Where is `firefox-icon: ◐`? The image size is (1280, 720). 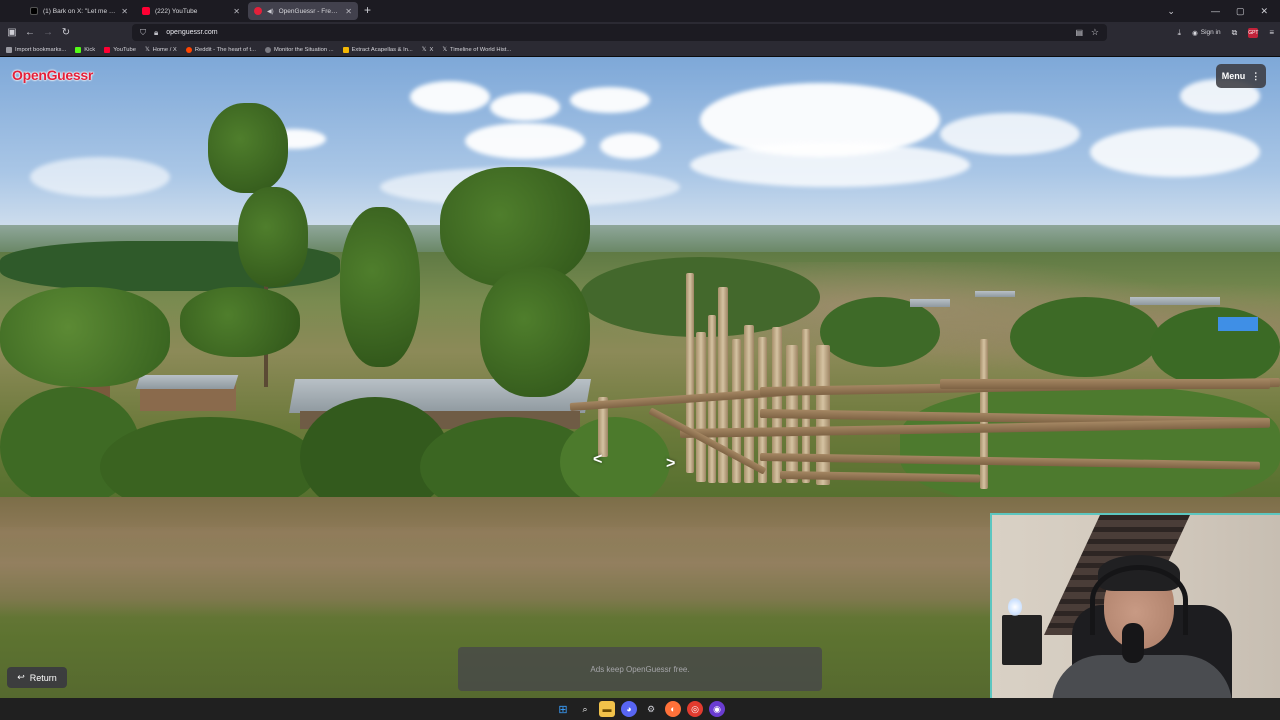
firefox-icon: ◐ is located at coordinates (673, 709).